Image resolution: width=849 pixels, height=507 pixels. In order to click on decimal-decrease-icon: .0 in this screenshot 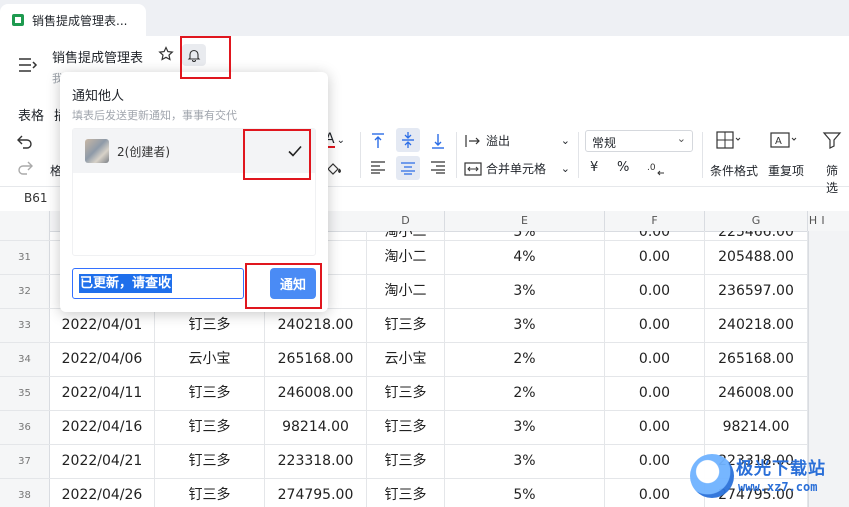, I will do `click(656, 168)`.